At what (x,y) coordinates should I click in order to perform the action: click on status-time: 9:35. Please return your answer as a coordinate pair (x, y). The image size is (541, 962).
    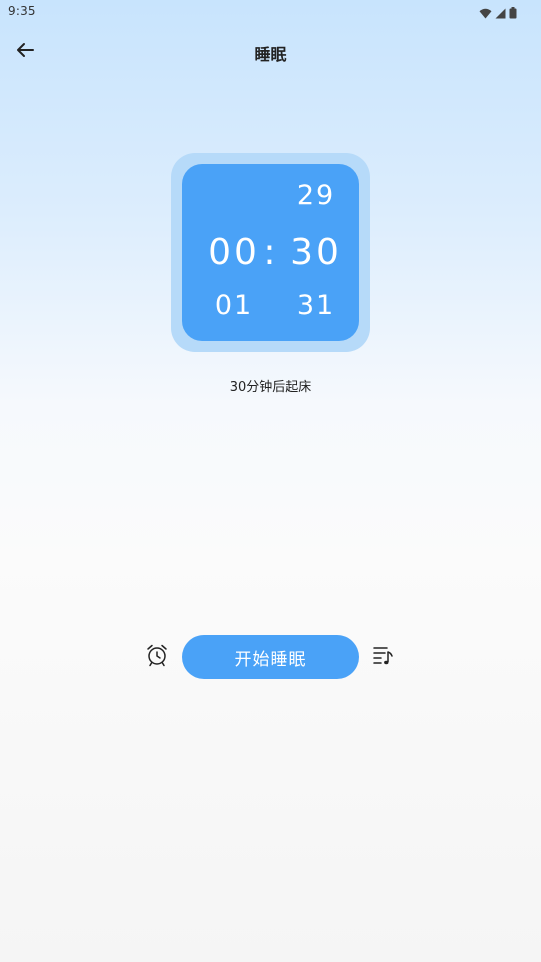
    Looking at the image, I should click on (22, 11).